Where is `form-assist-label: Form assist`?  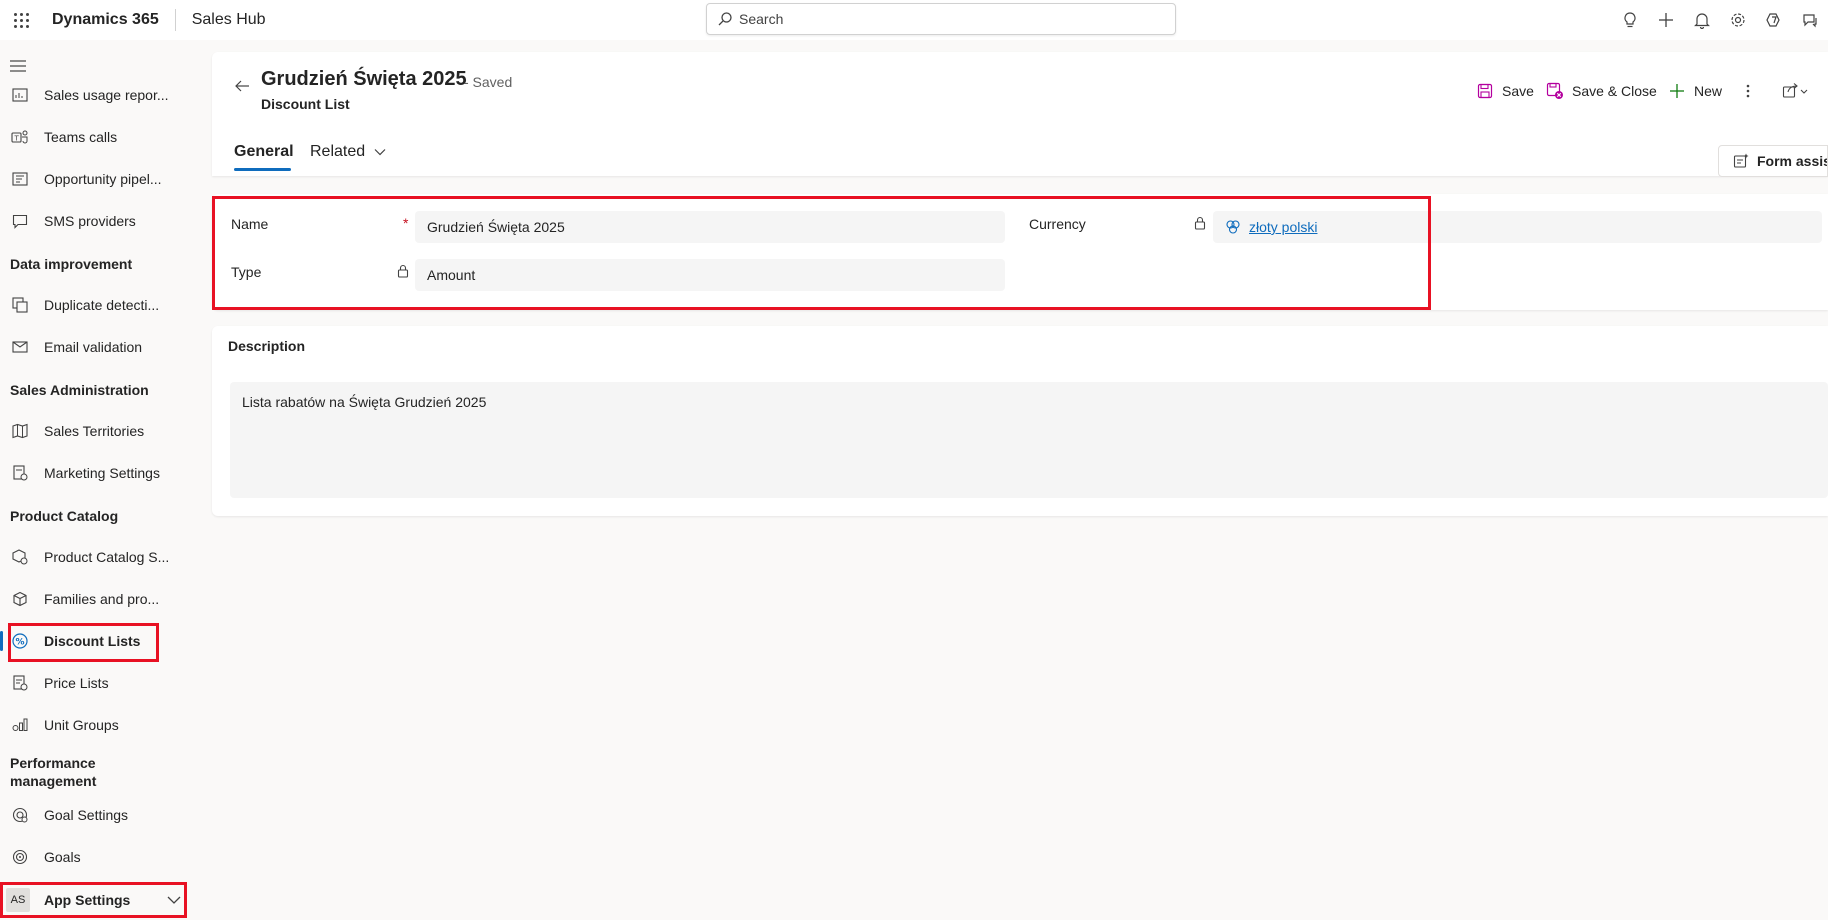 form-assist-label: Form assist is located at coordinates (1792, 161).